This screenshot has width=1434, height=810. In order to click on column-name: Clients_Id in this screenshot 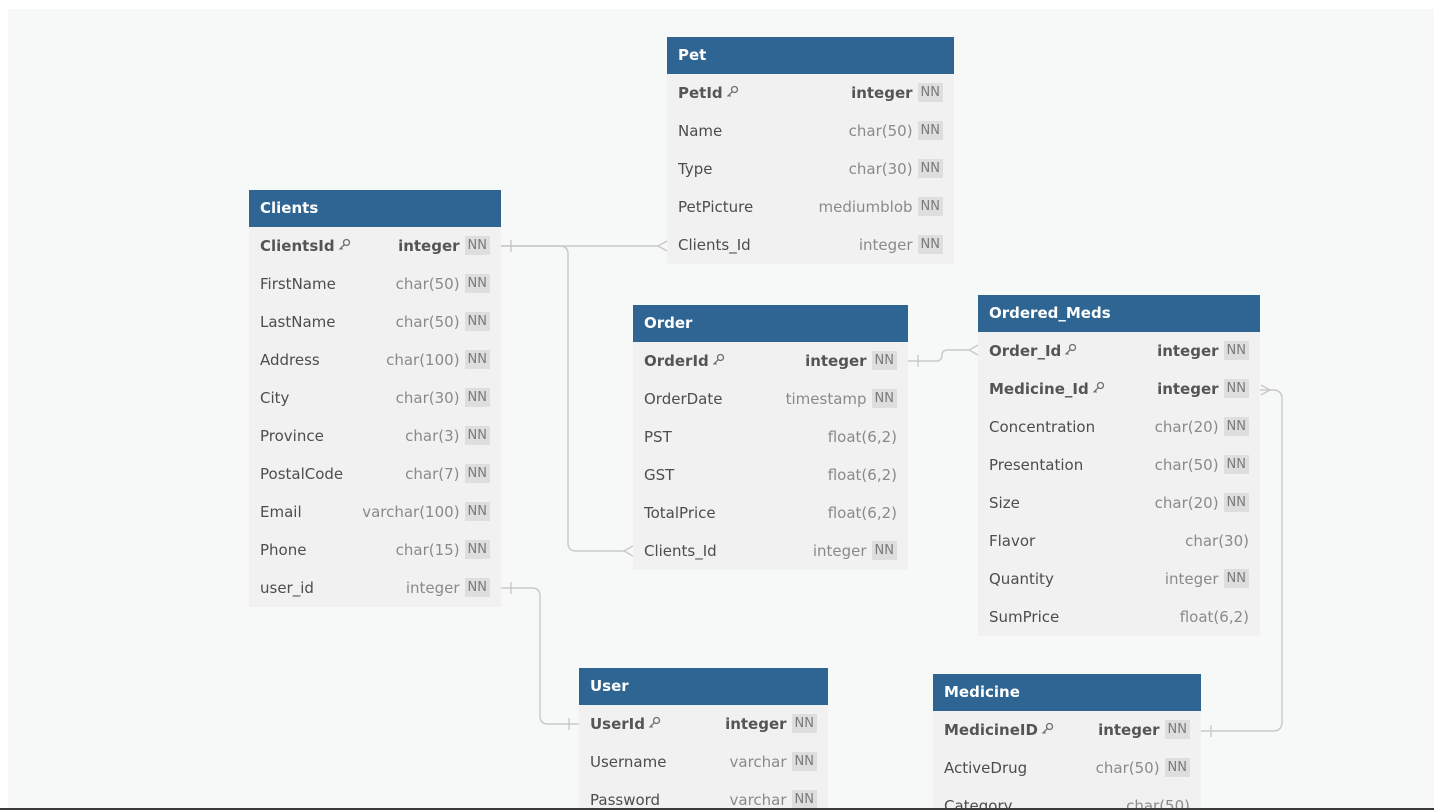, I will do `click(714, 245)`.